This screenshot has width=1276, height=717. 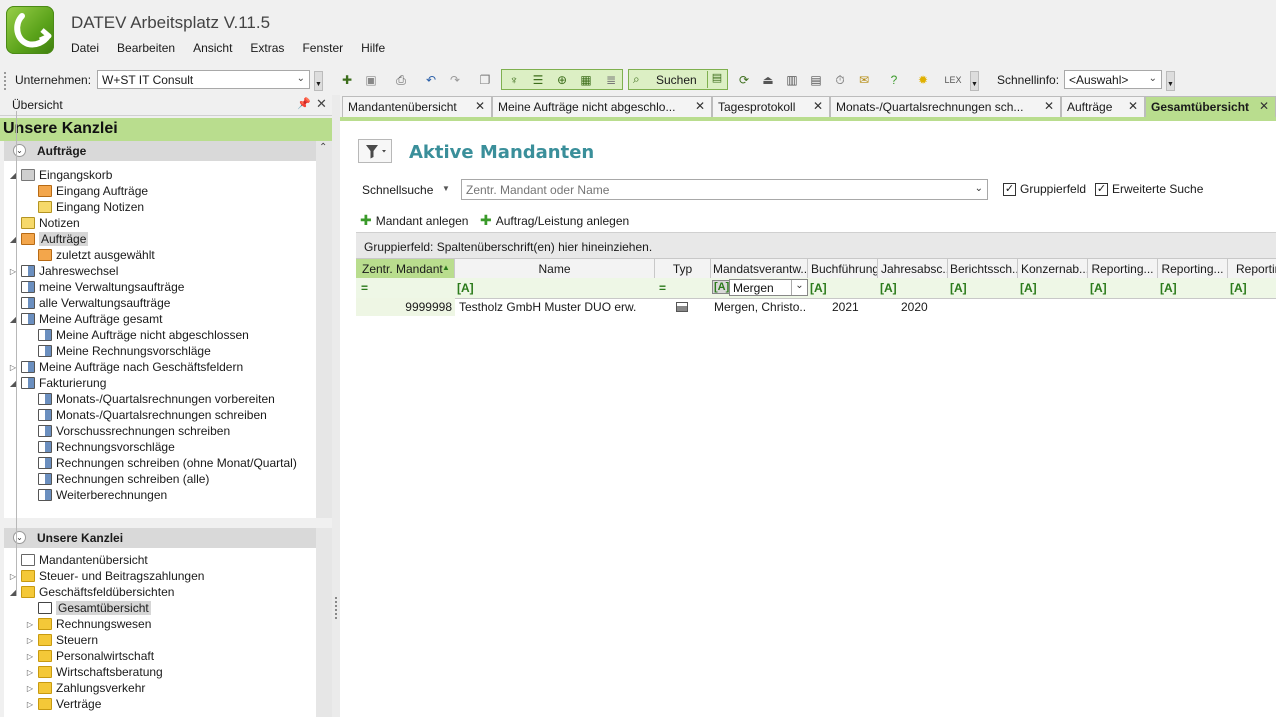 I want to click on tab-tagesprotokoll: Tagesprotokoll ✕, so click(x=771, y=106).